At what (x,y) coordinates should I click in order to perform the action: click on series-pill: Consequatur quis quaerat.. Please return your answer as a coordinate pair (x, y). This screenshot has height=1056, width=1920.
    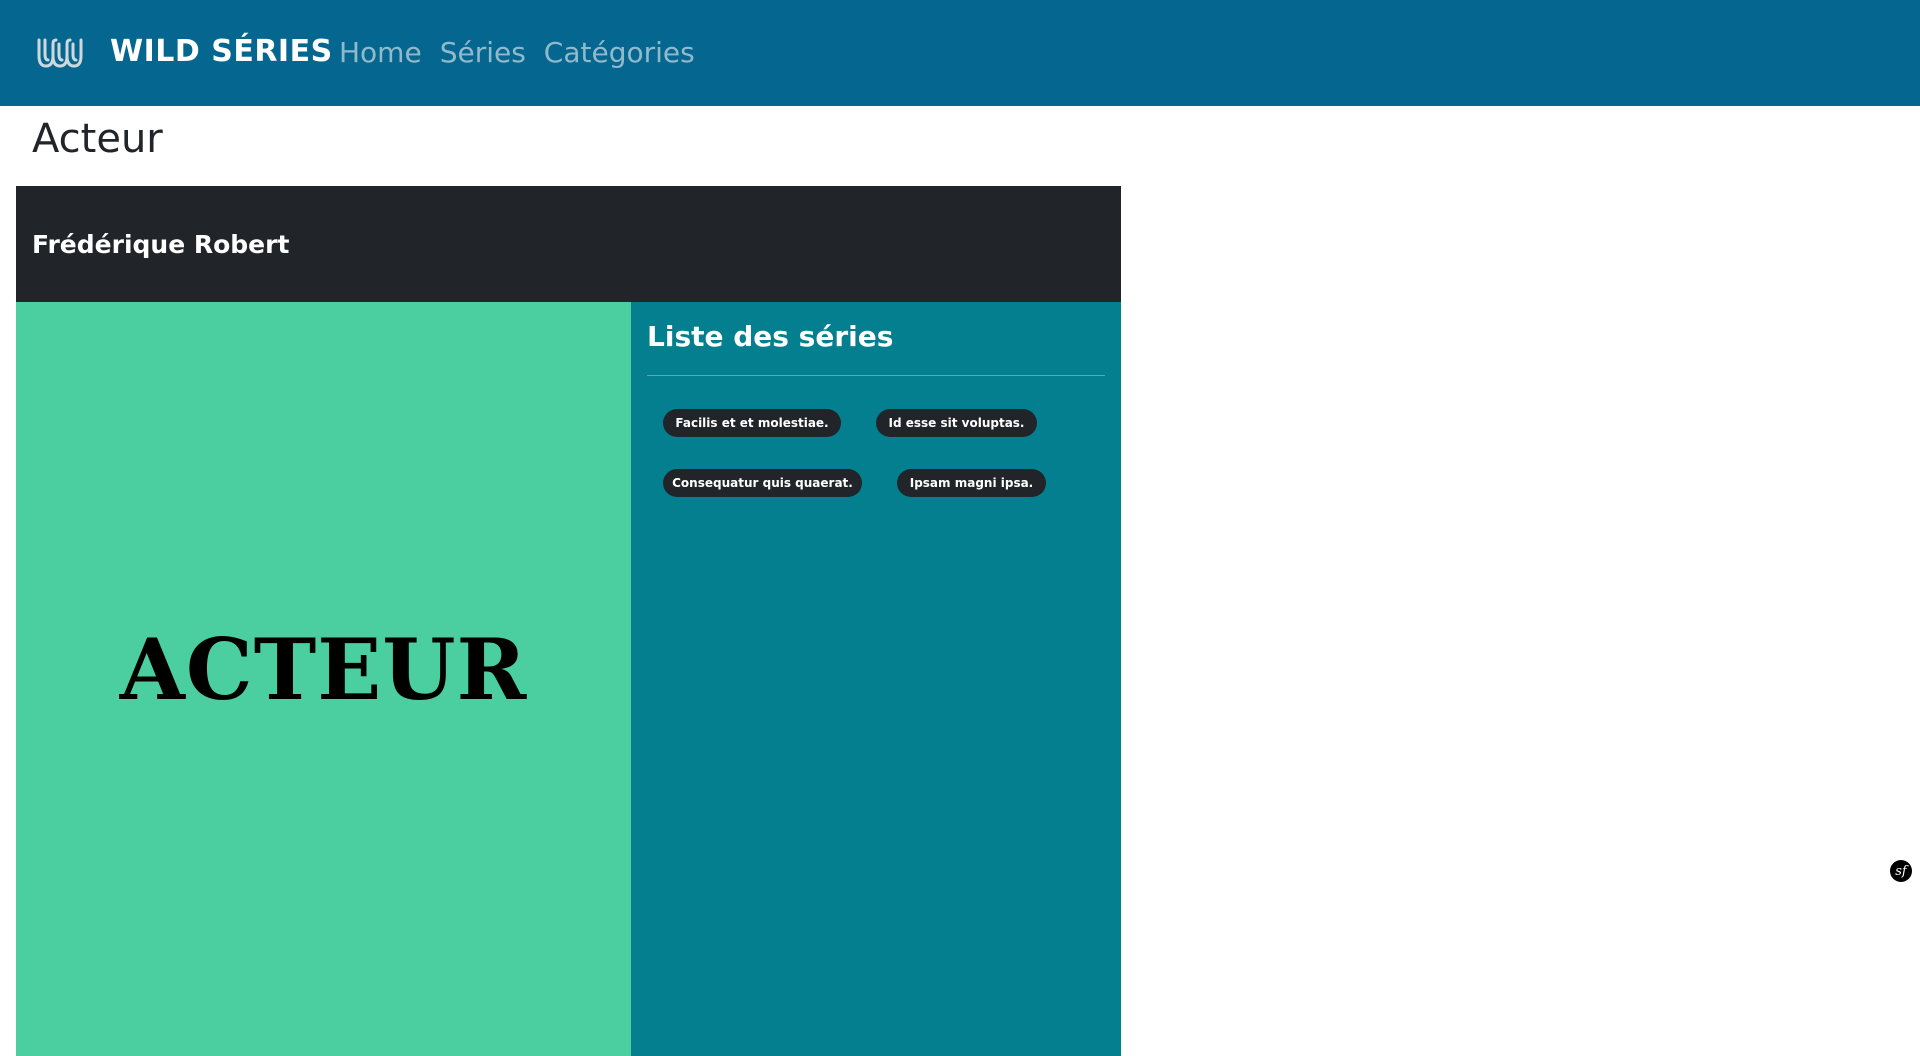
    Looking at the image, I should click on (762, 483).